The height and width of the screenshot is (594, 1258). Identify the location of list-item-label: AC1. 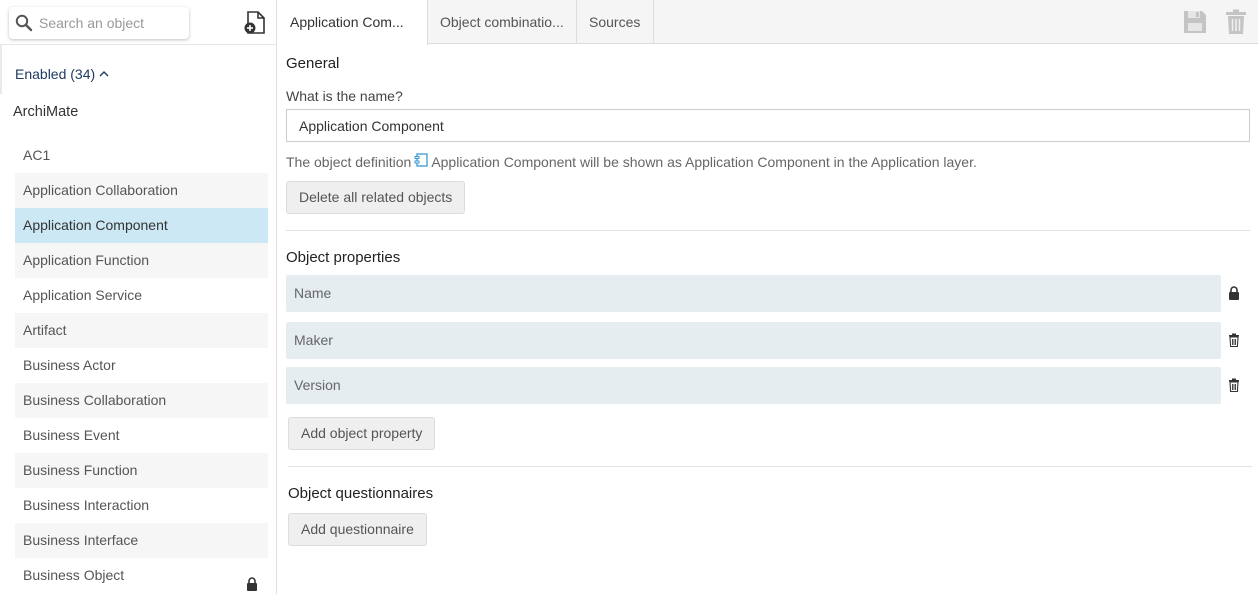
(37, 155).